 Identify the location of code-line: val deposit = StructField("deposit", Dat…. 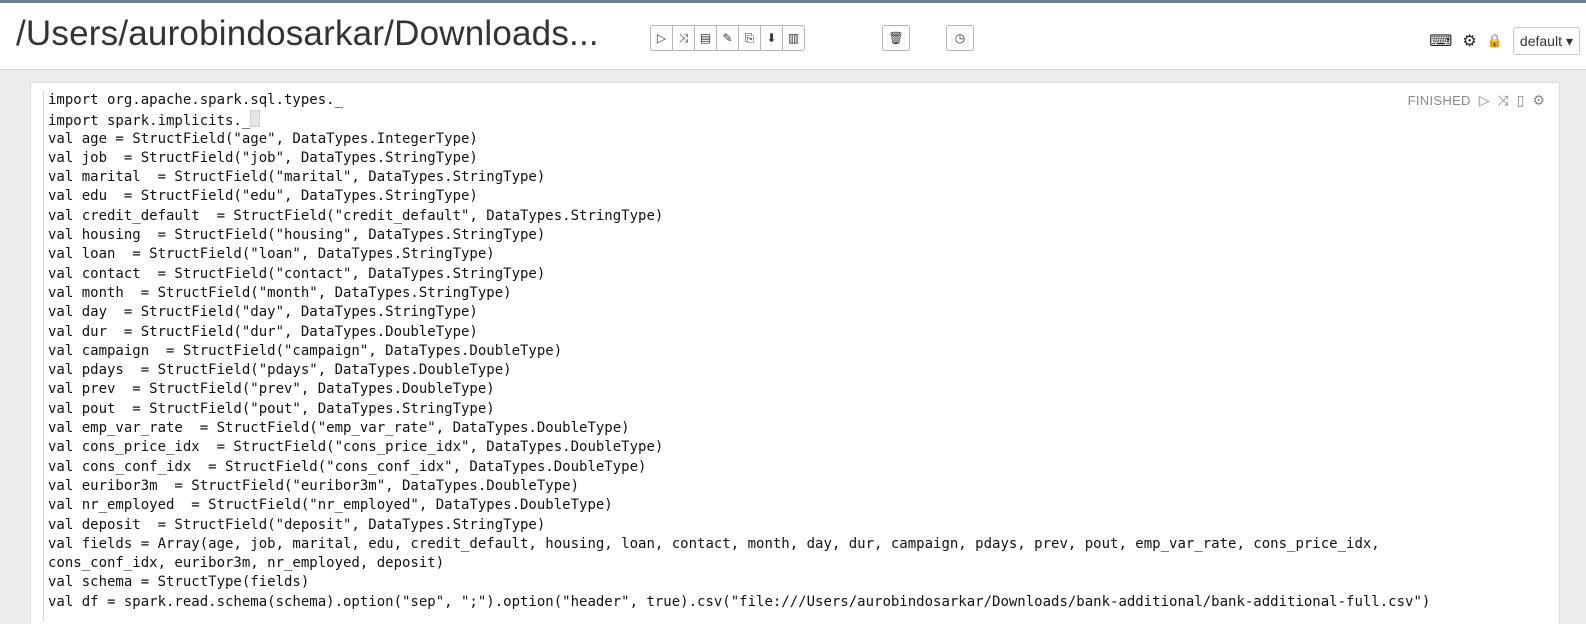
(758, 525).